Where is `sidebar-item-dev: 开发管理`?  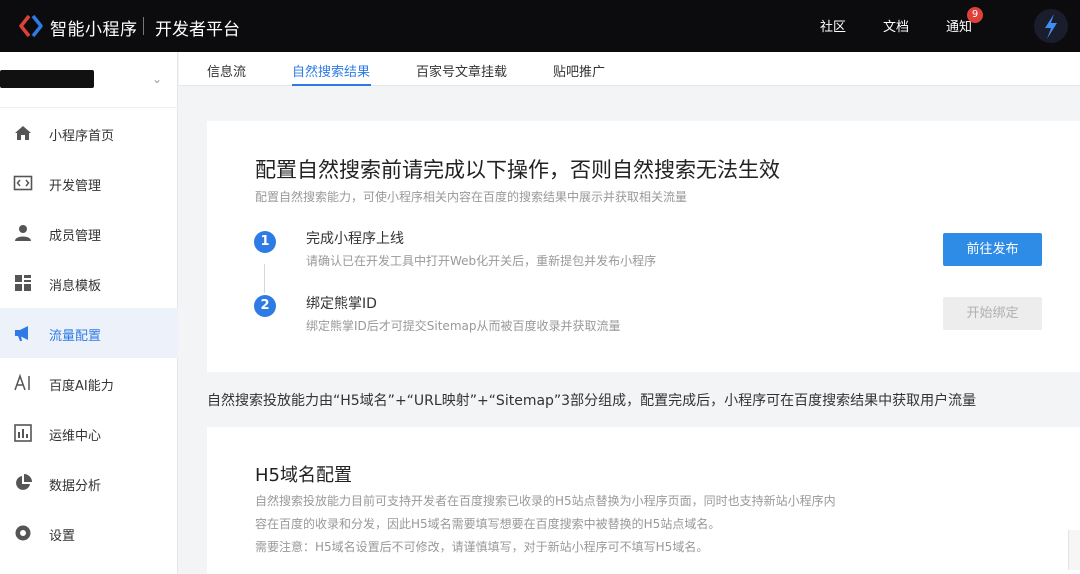
sidebar-item-dev: 开发管理 is located at coordinates (89, 183).